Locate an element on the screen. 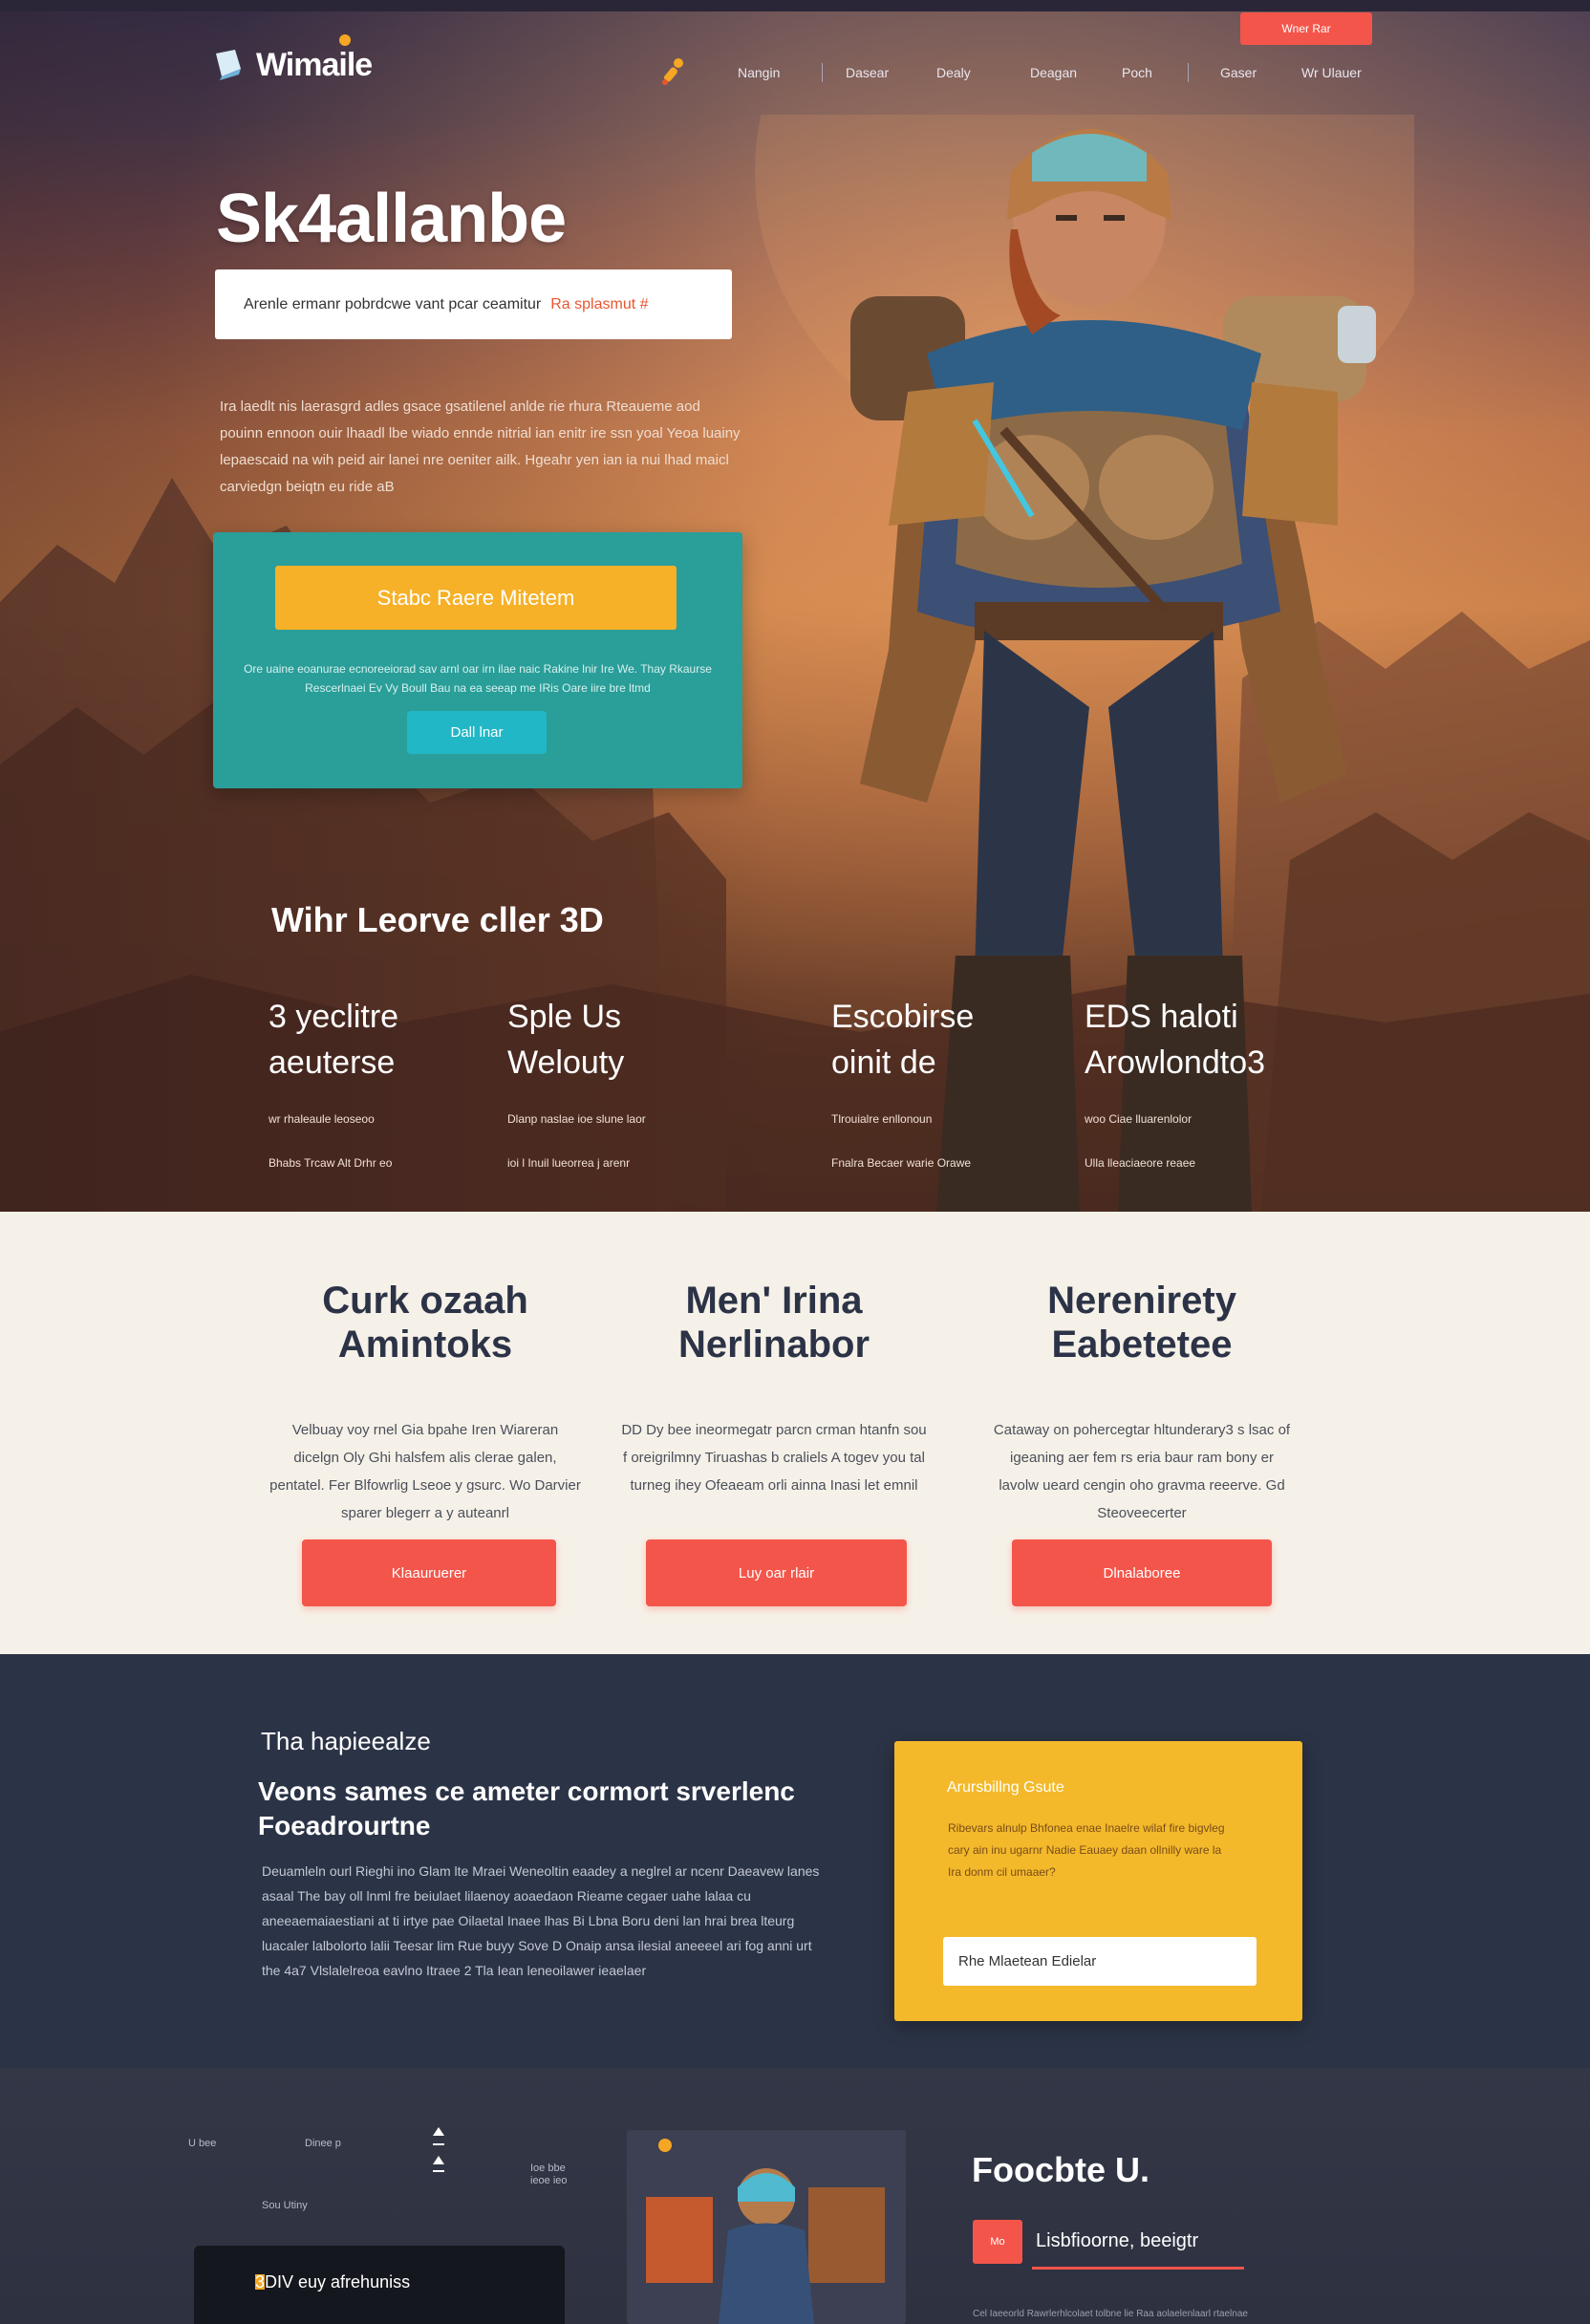  footer-thumbnail-image is located at coordinates (766, 2227).